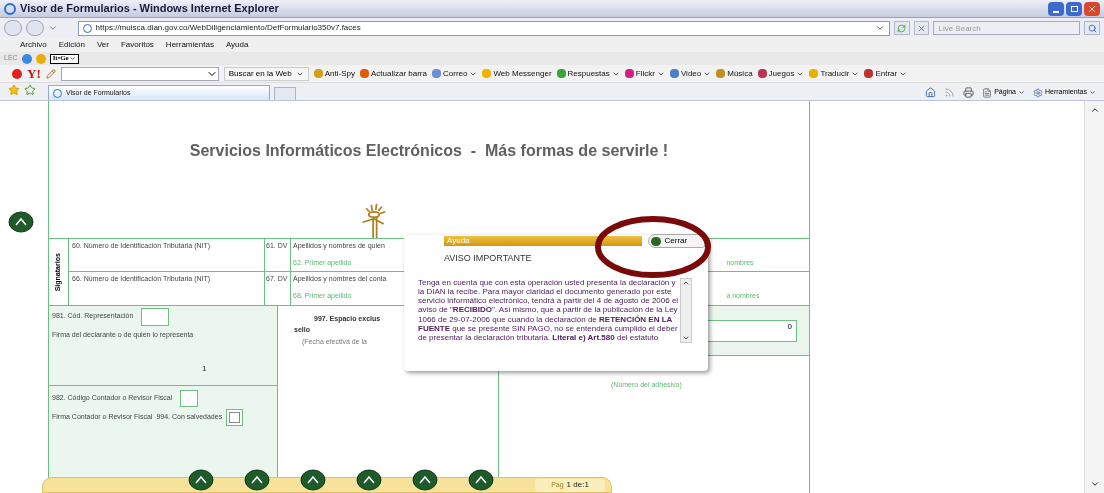 Image resolution: width=1104 pixels, height=493 pixels. What do you see at coordinates (71, 45) in the screenshot?
I see `menu-item: Edición` at bounding box center [71, 45].